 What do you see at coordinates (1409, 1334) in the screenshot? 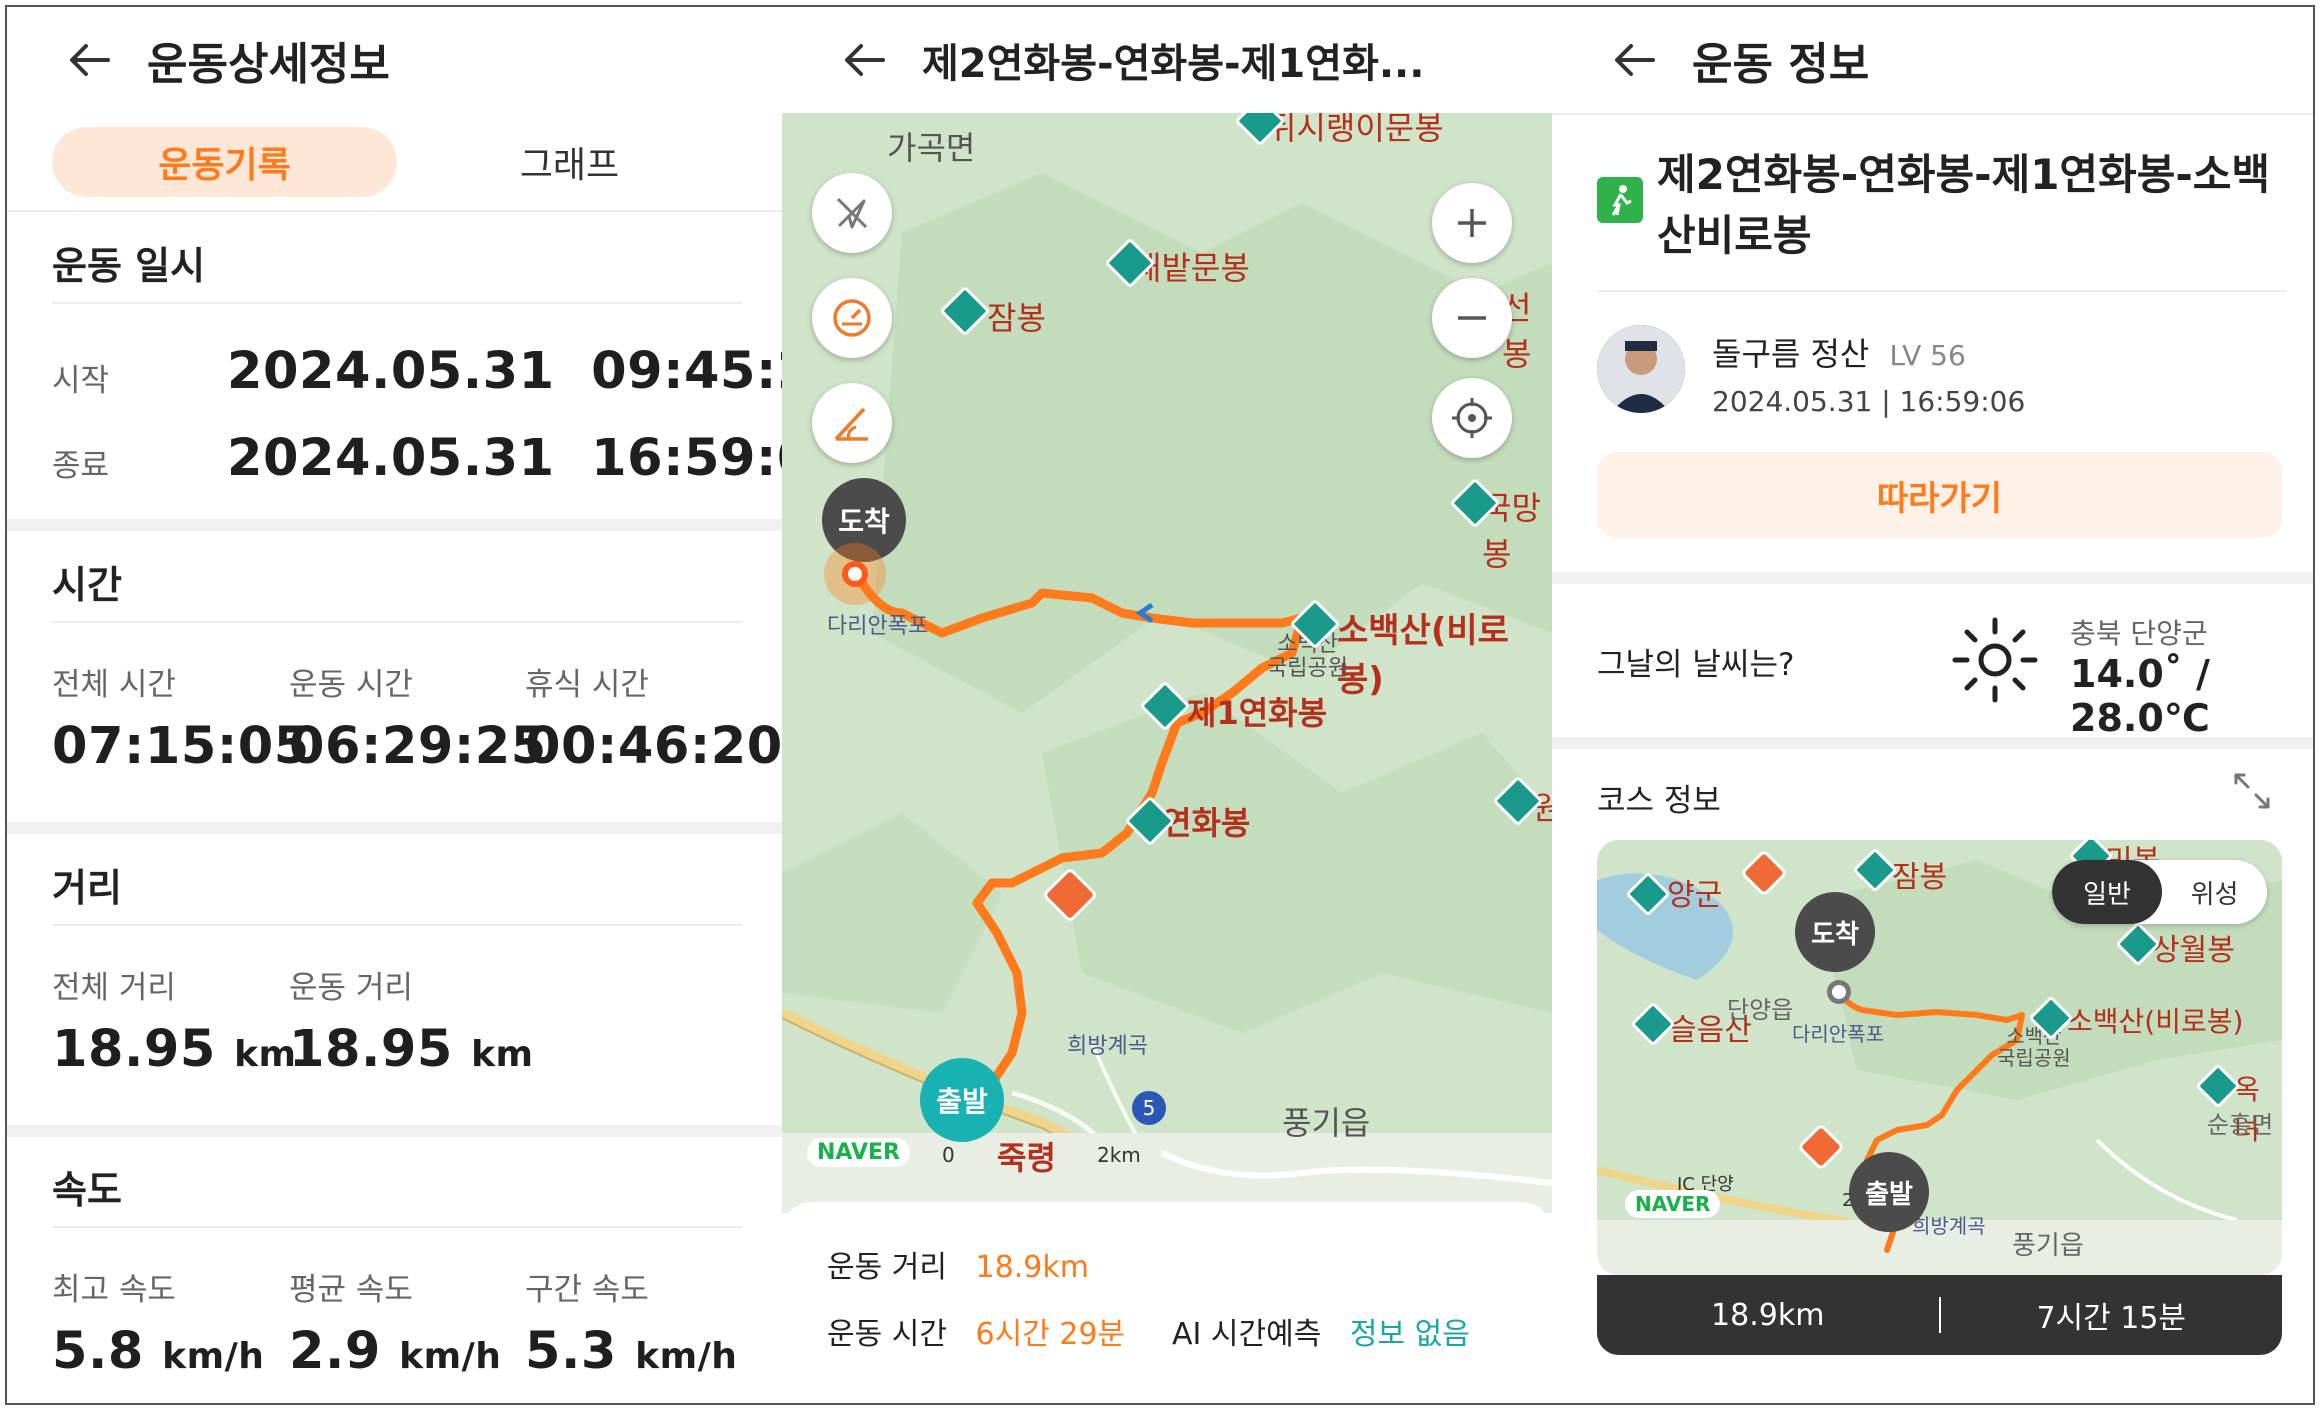
I see `ai-prediction-value: 정보 없음` at bounding box center [1409, 1334].